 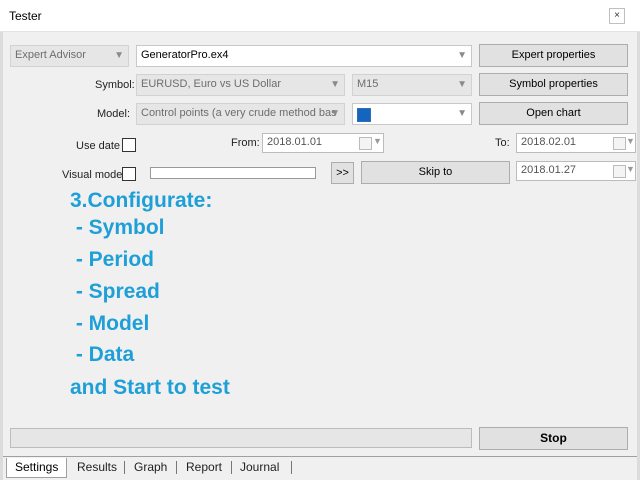 I want to click on close-icon: ×, so click(x=617, y=16).